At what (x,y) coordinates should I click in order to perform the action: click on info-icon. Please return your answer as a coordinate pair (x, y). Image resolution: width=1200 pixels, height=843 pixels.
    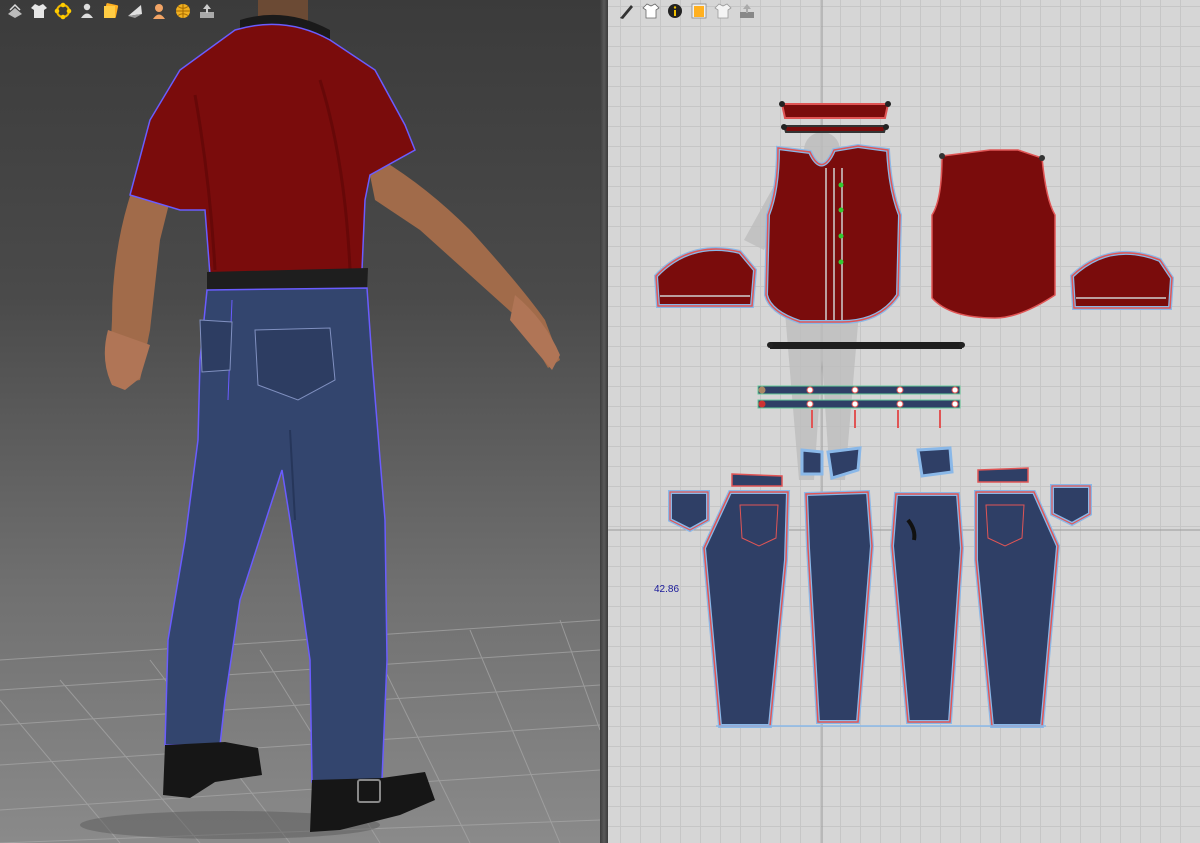
    Looking at the image, I should click on (675, 11).